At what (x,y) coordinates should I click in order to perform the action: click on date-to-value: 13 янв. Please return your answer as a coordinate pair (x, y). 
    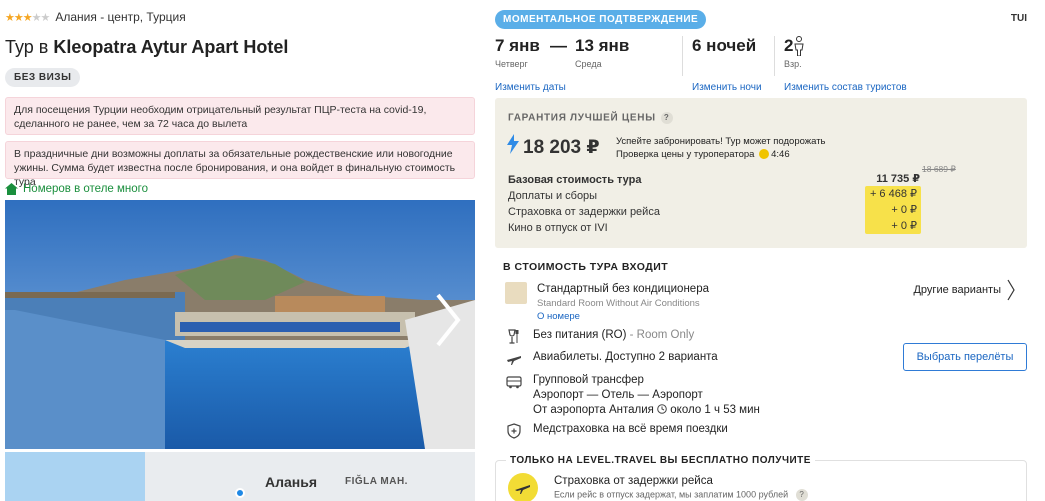
    Looking at the image, I should click on (602, 45).